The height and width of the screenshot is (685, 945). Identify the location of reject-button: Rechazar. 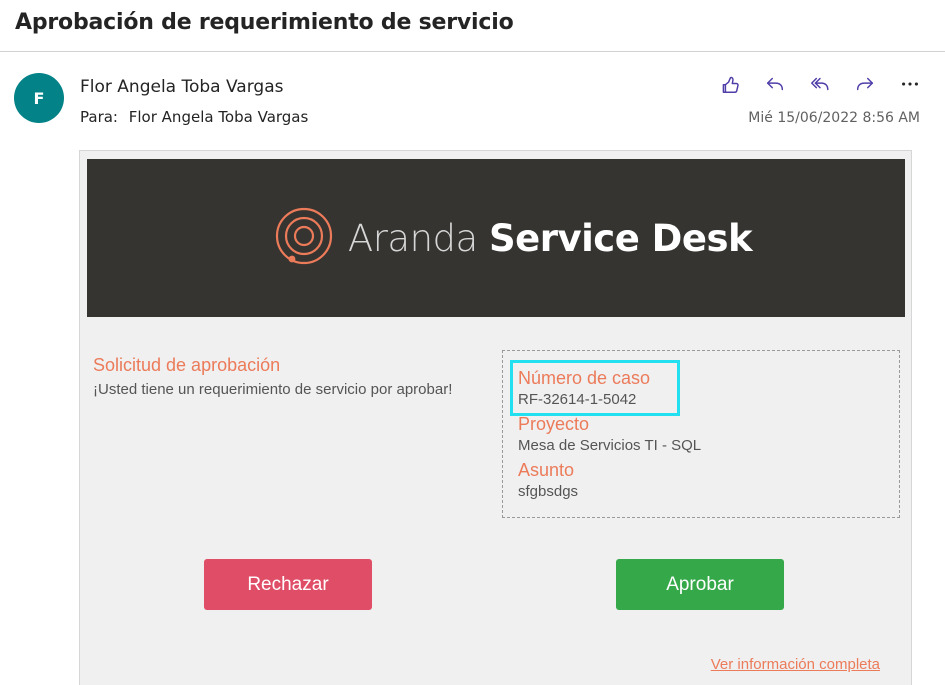
(288, 584).